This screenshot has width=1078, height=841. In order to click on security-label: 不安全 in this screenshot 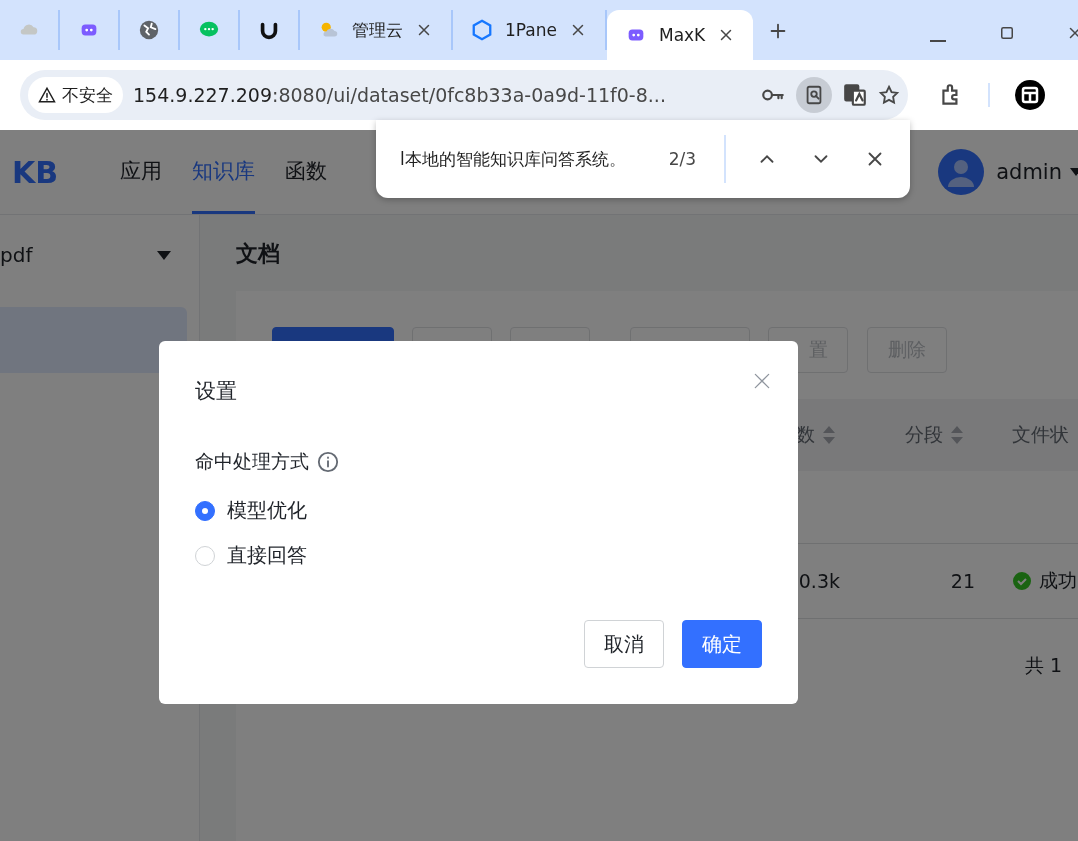, I will do `click(87, 95)`.